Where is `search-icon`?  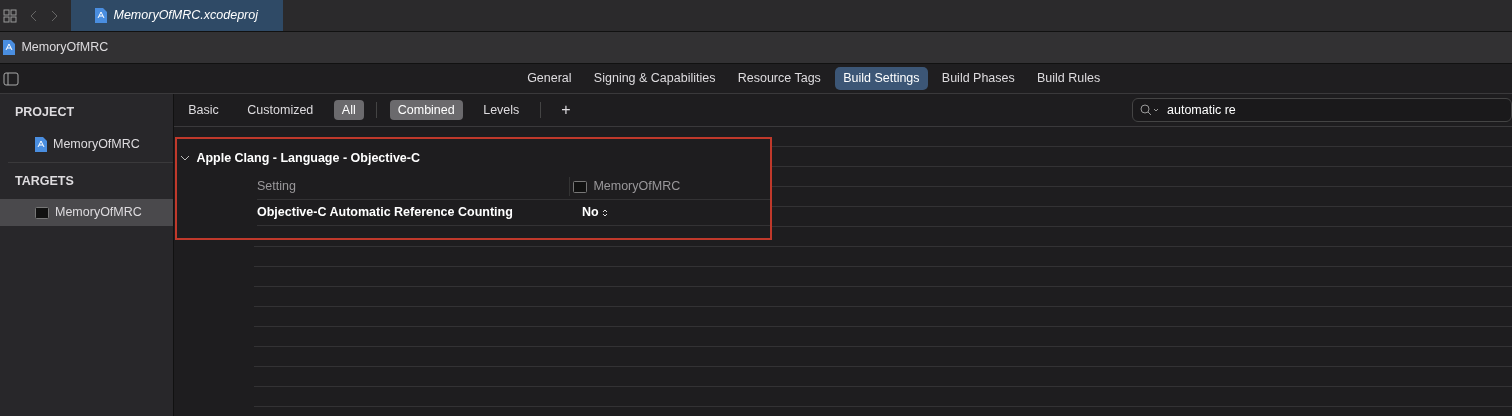 search-icon is located at coordinates (1150, 110).